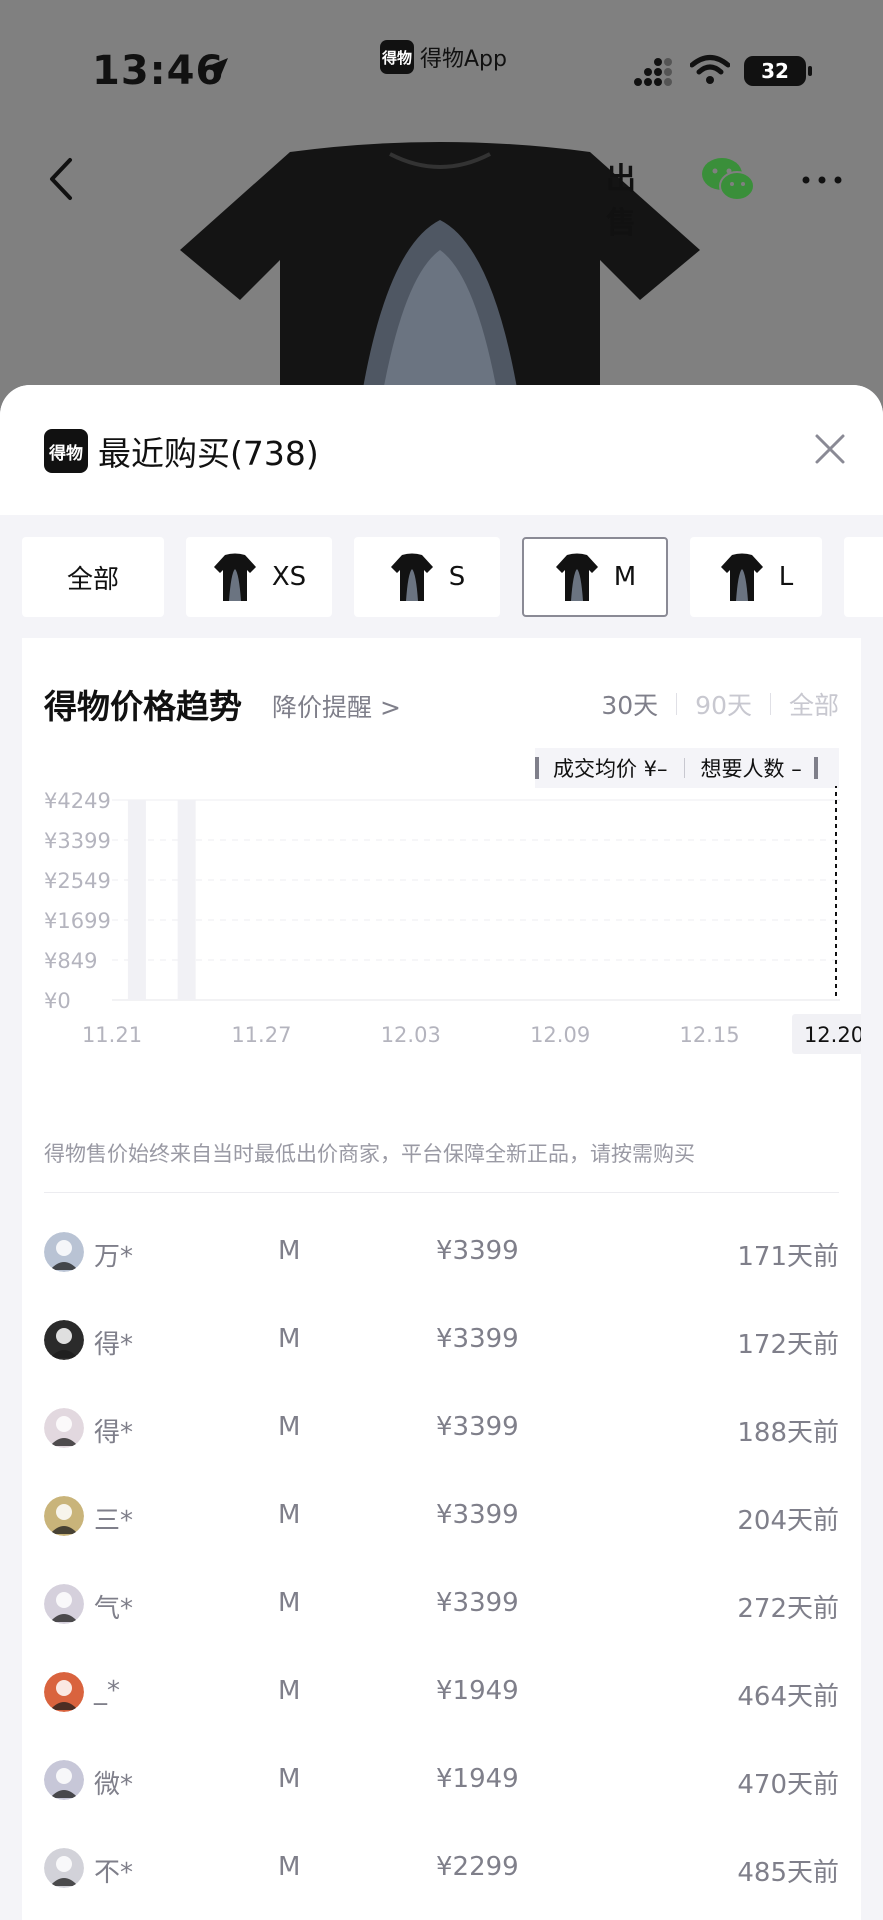 The image size is (883, 1920). Describe the element at coordinates (208, 453) in the screenshot. I see `sheet-title: 最近购买(738)` at that location.